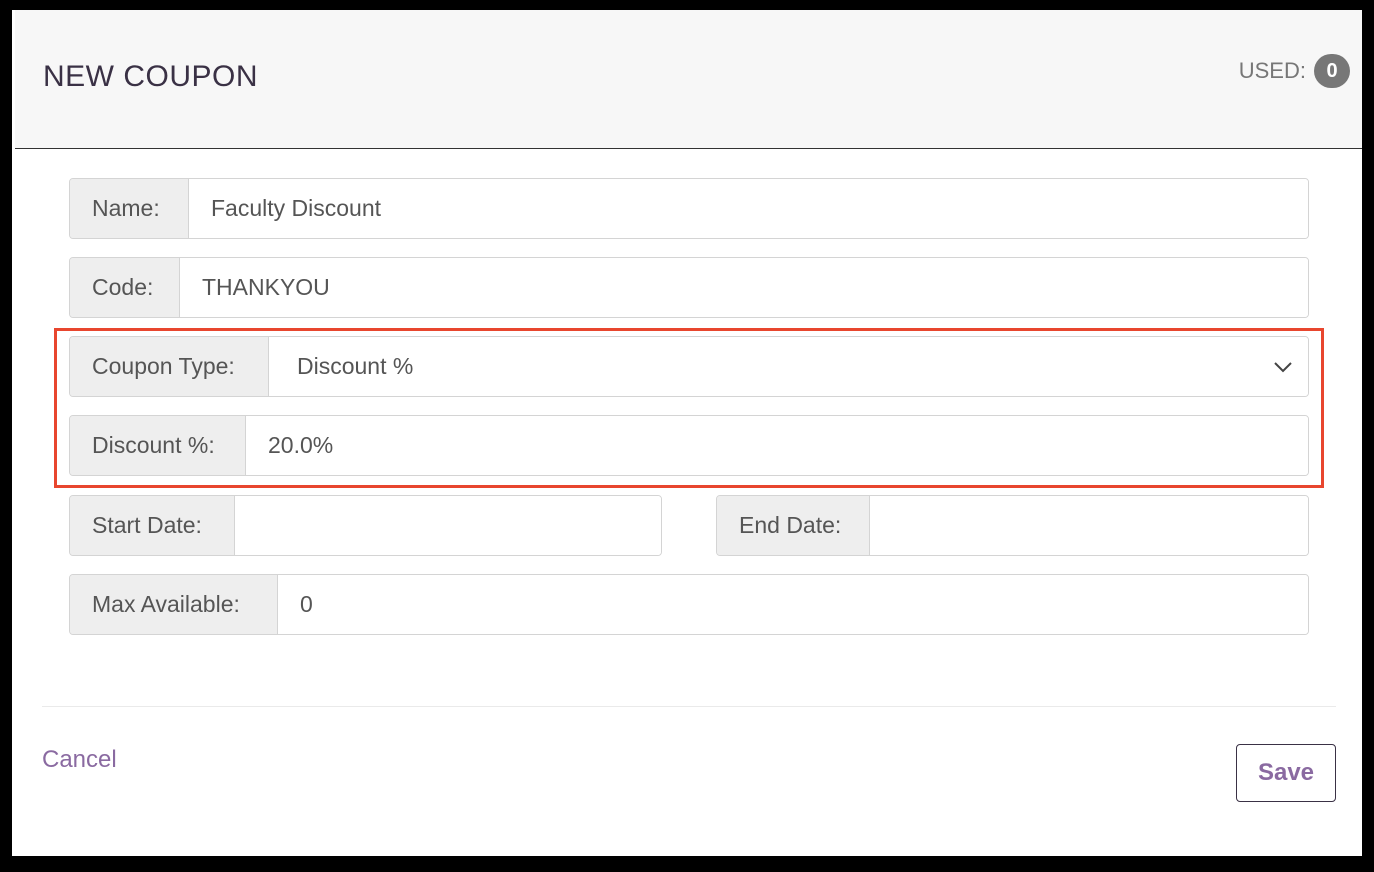  Describe the element at coordinates (79, 760) in the screenshot. I see `cancel-link: Cancel` at that location.